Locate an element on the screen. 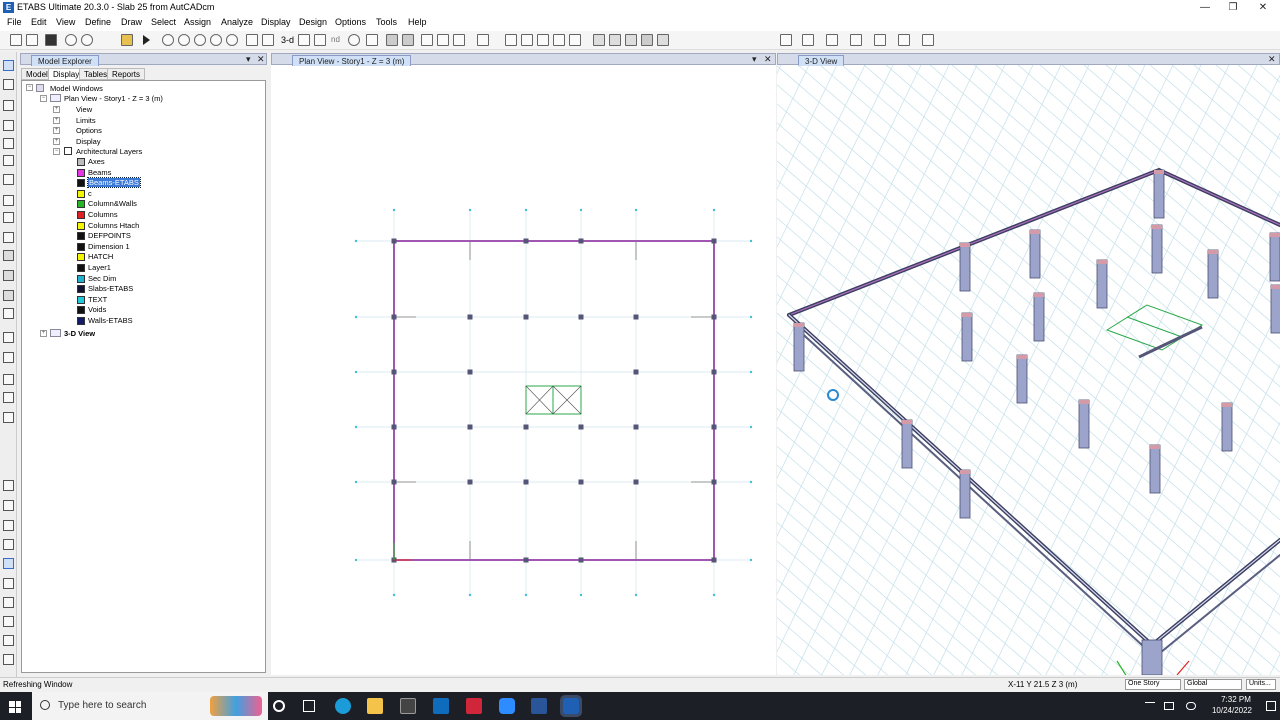 The height and width of the screenshot is (720, 1280). layer-item: Columns Htach is located at coordinates (113, 225).